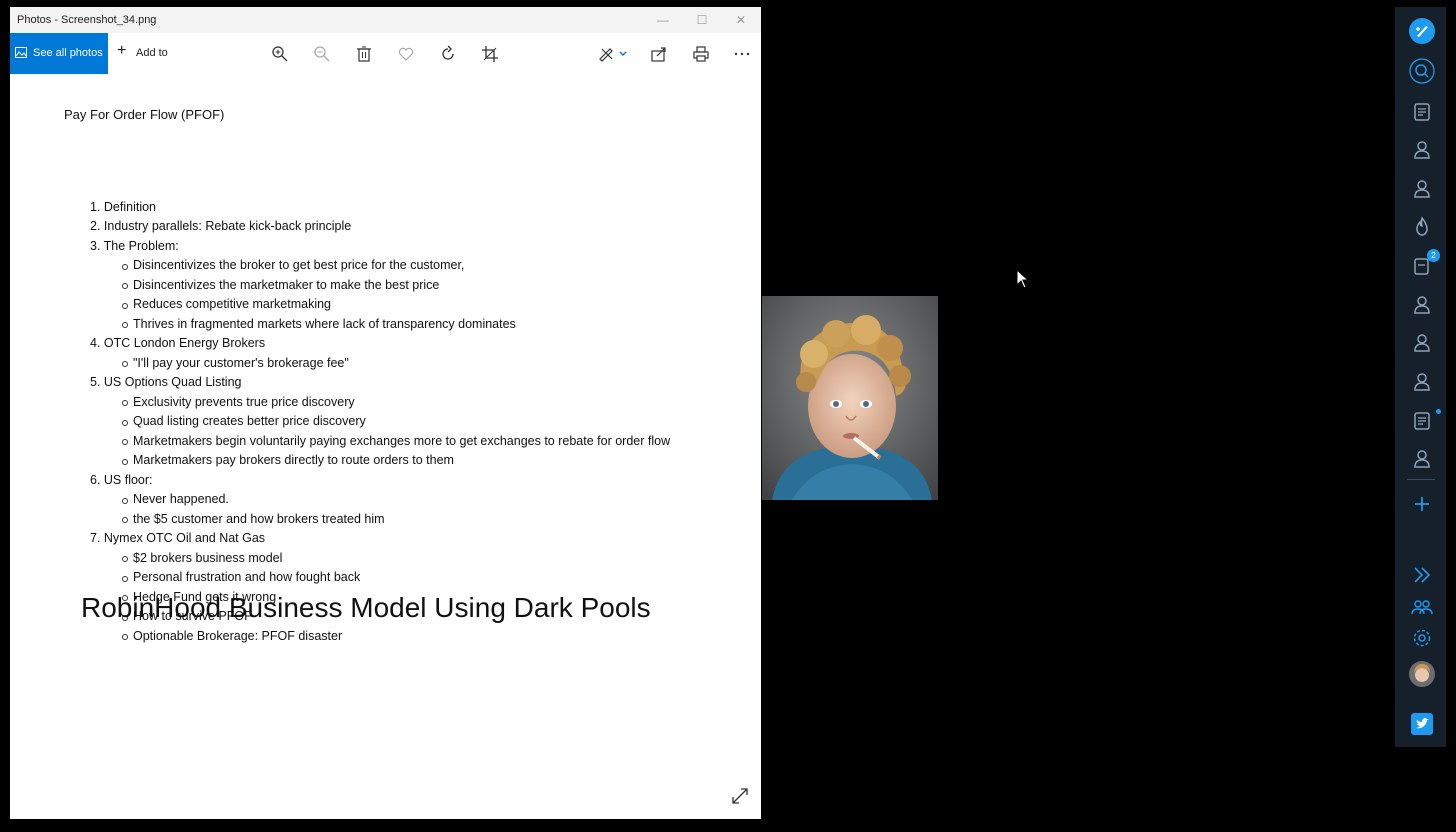 This screenshot has width=1456, height=832. I want to click on zoom-out-icon, so click(322, 54).